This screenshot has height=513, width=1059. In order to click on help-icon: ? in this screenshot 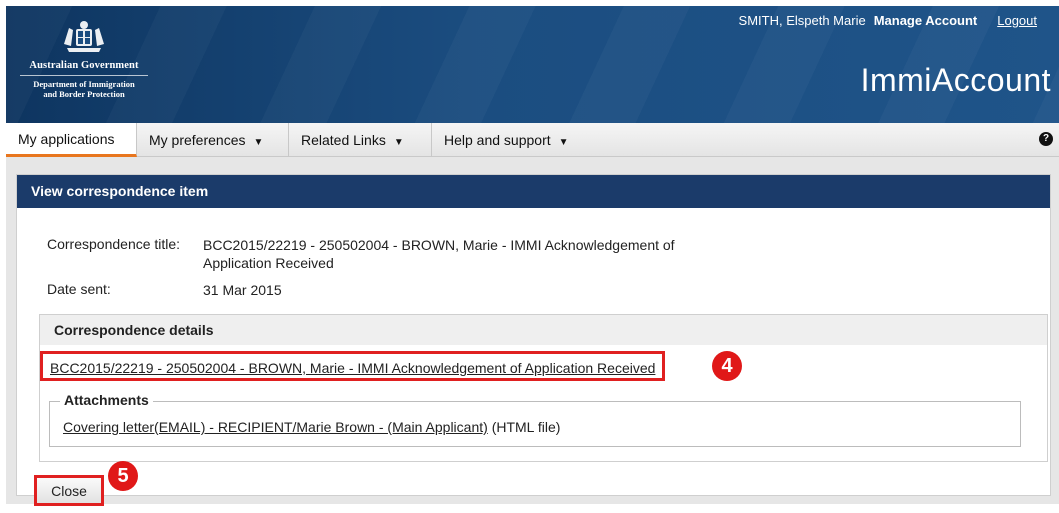, I will do `click(1046, 139)`.